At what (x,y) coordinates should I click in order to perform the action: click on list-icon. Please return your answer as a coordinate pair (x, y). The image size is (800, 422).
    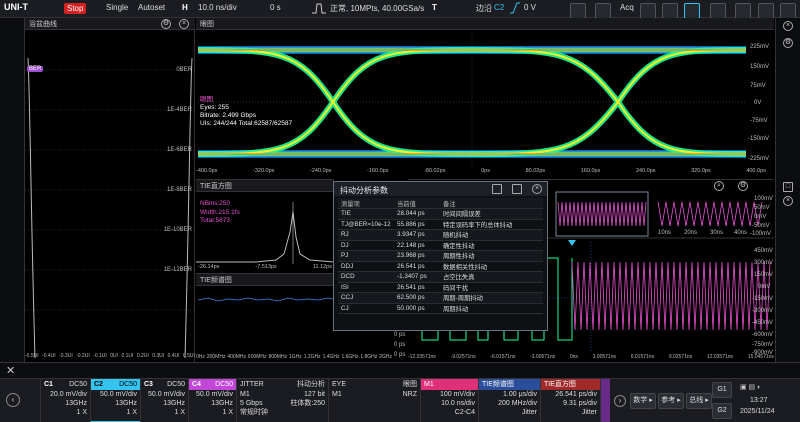
    Looking at the image, I should click on (517, 189).